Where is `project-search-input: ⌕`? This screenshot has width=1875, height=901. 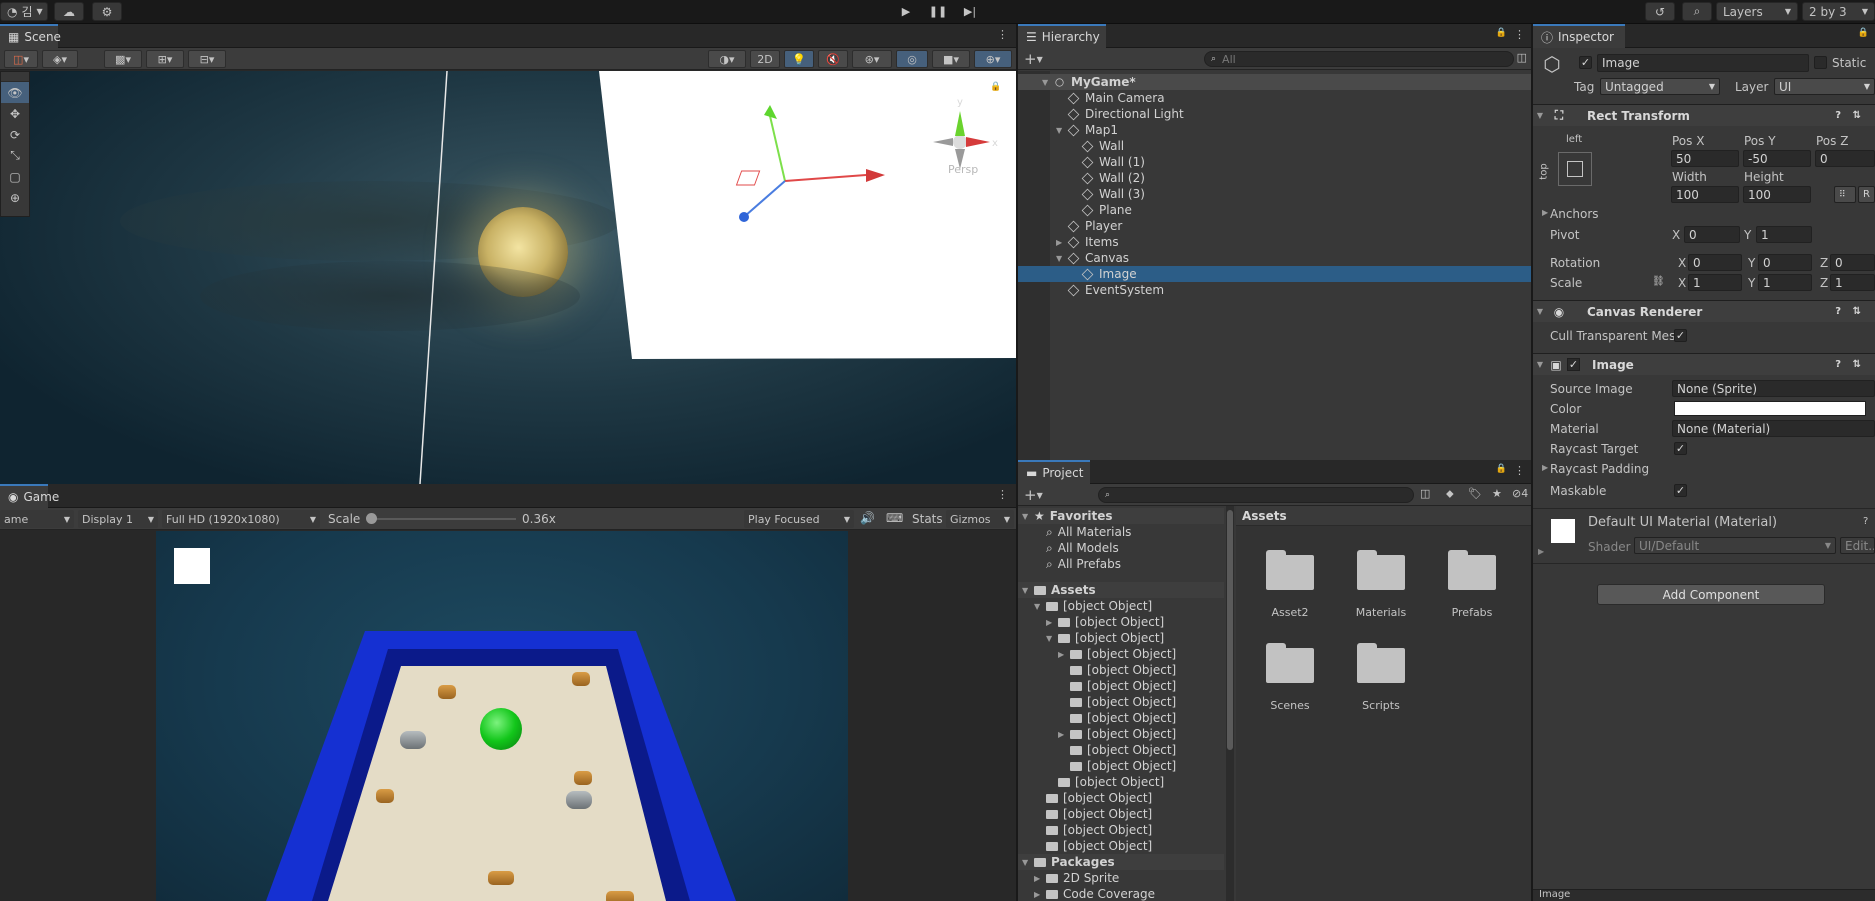
project-search-input: ⌕ is located at coordinates (1256, 495).